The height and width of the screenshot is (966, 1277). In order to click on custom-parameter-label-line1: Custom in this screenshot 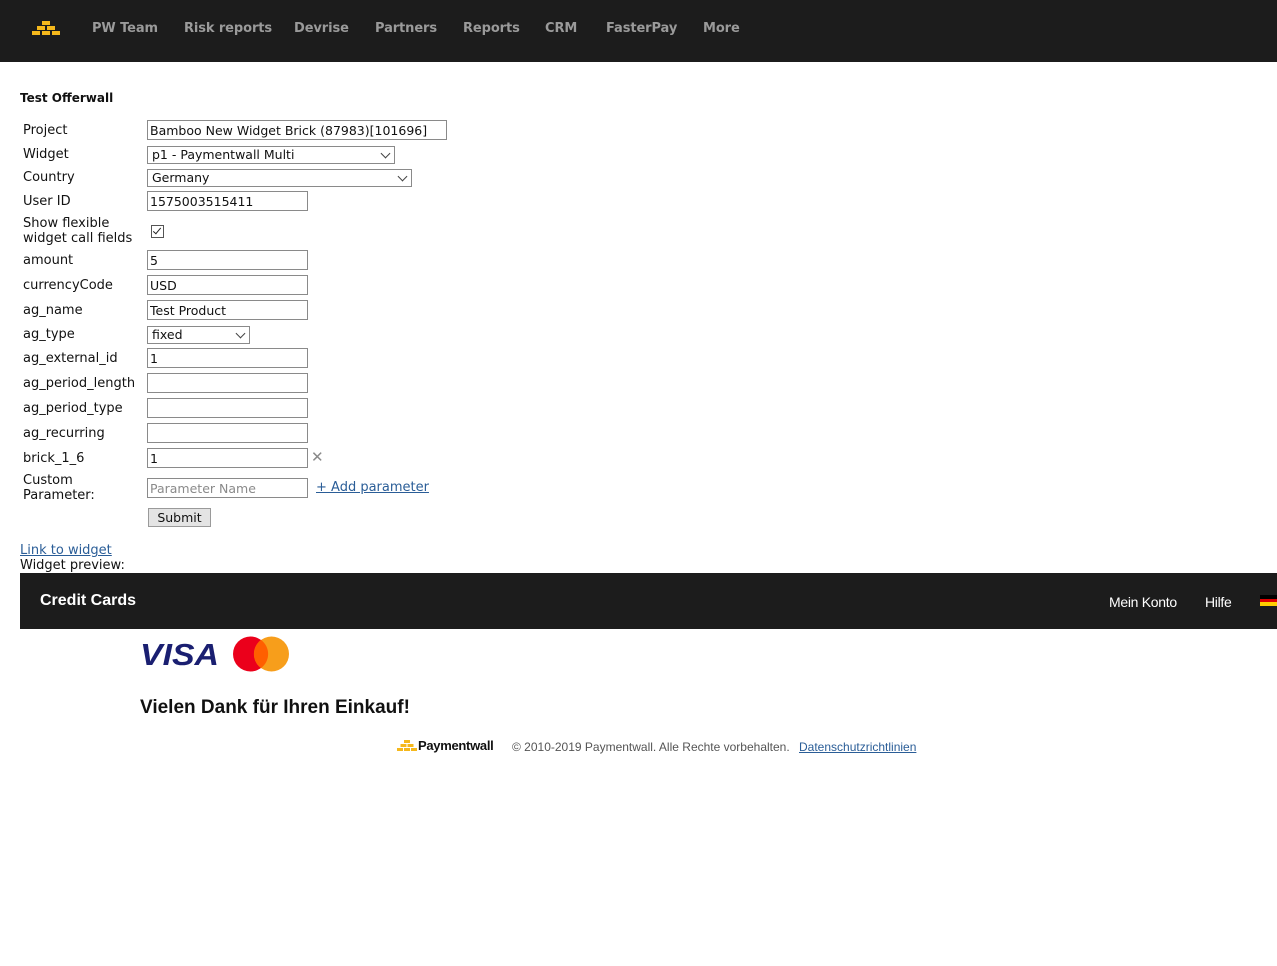, I will do `click(48, 480)`.